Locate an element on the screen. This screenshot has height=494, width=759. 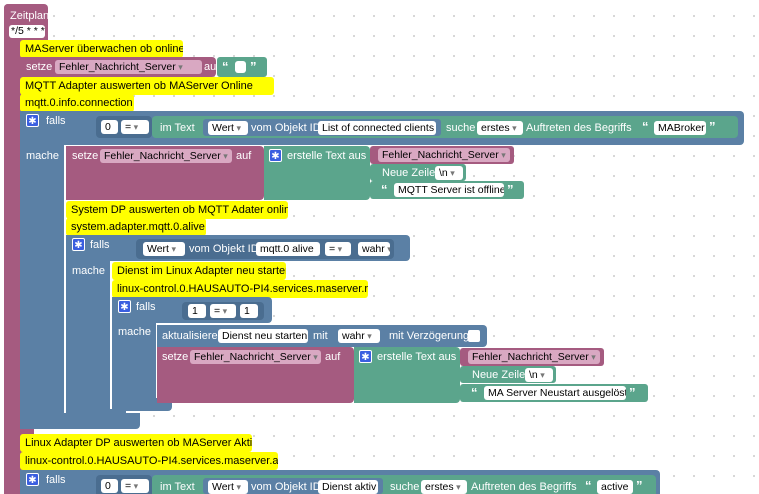
delay-checkbox is located at coordinates (474, 336).